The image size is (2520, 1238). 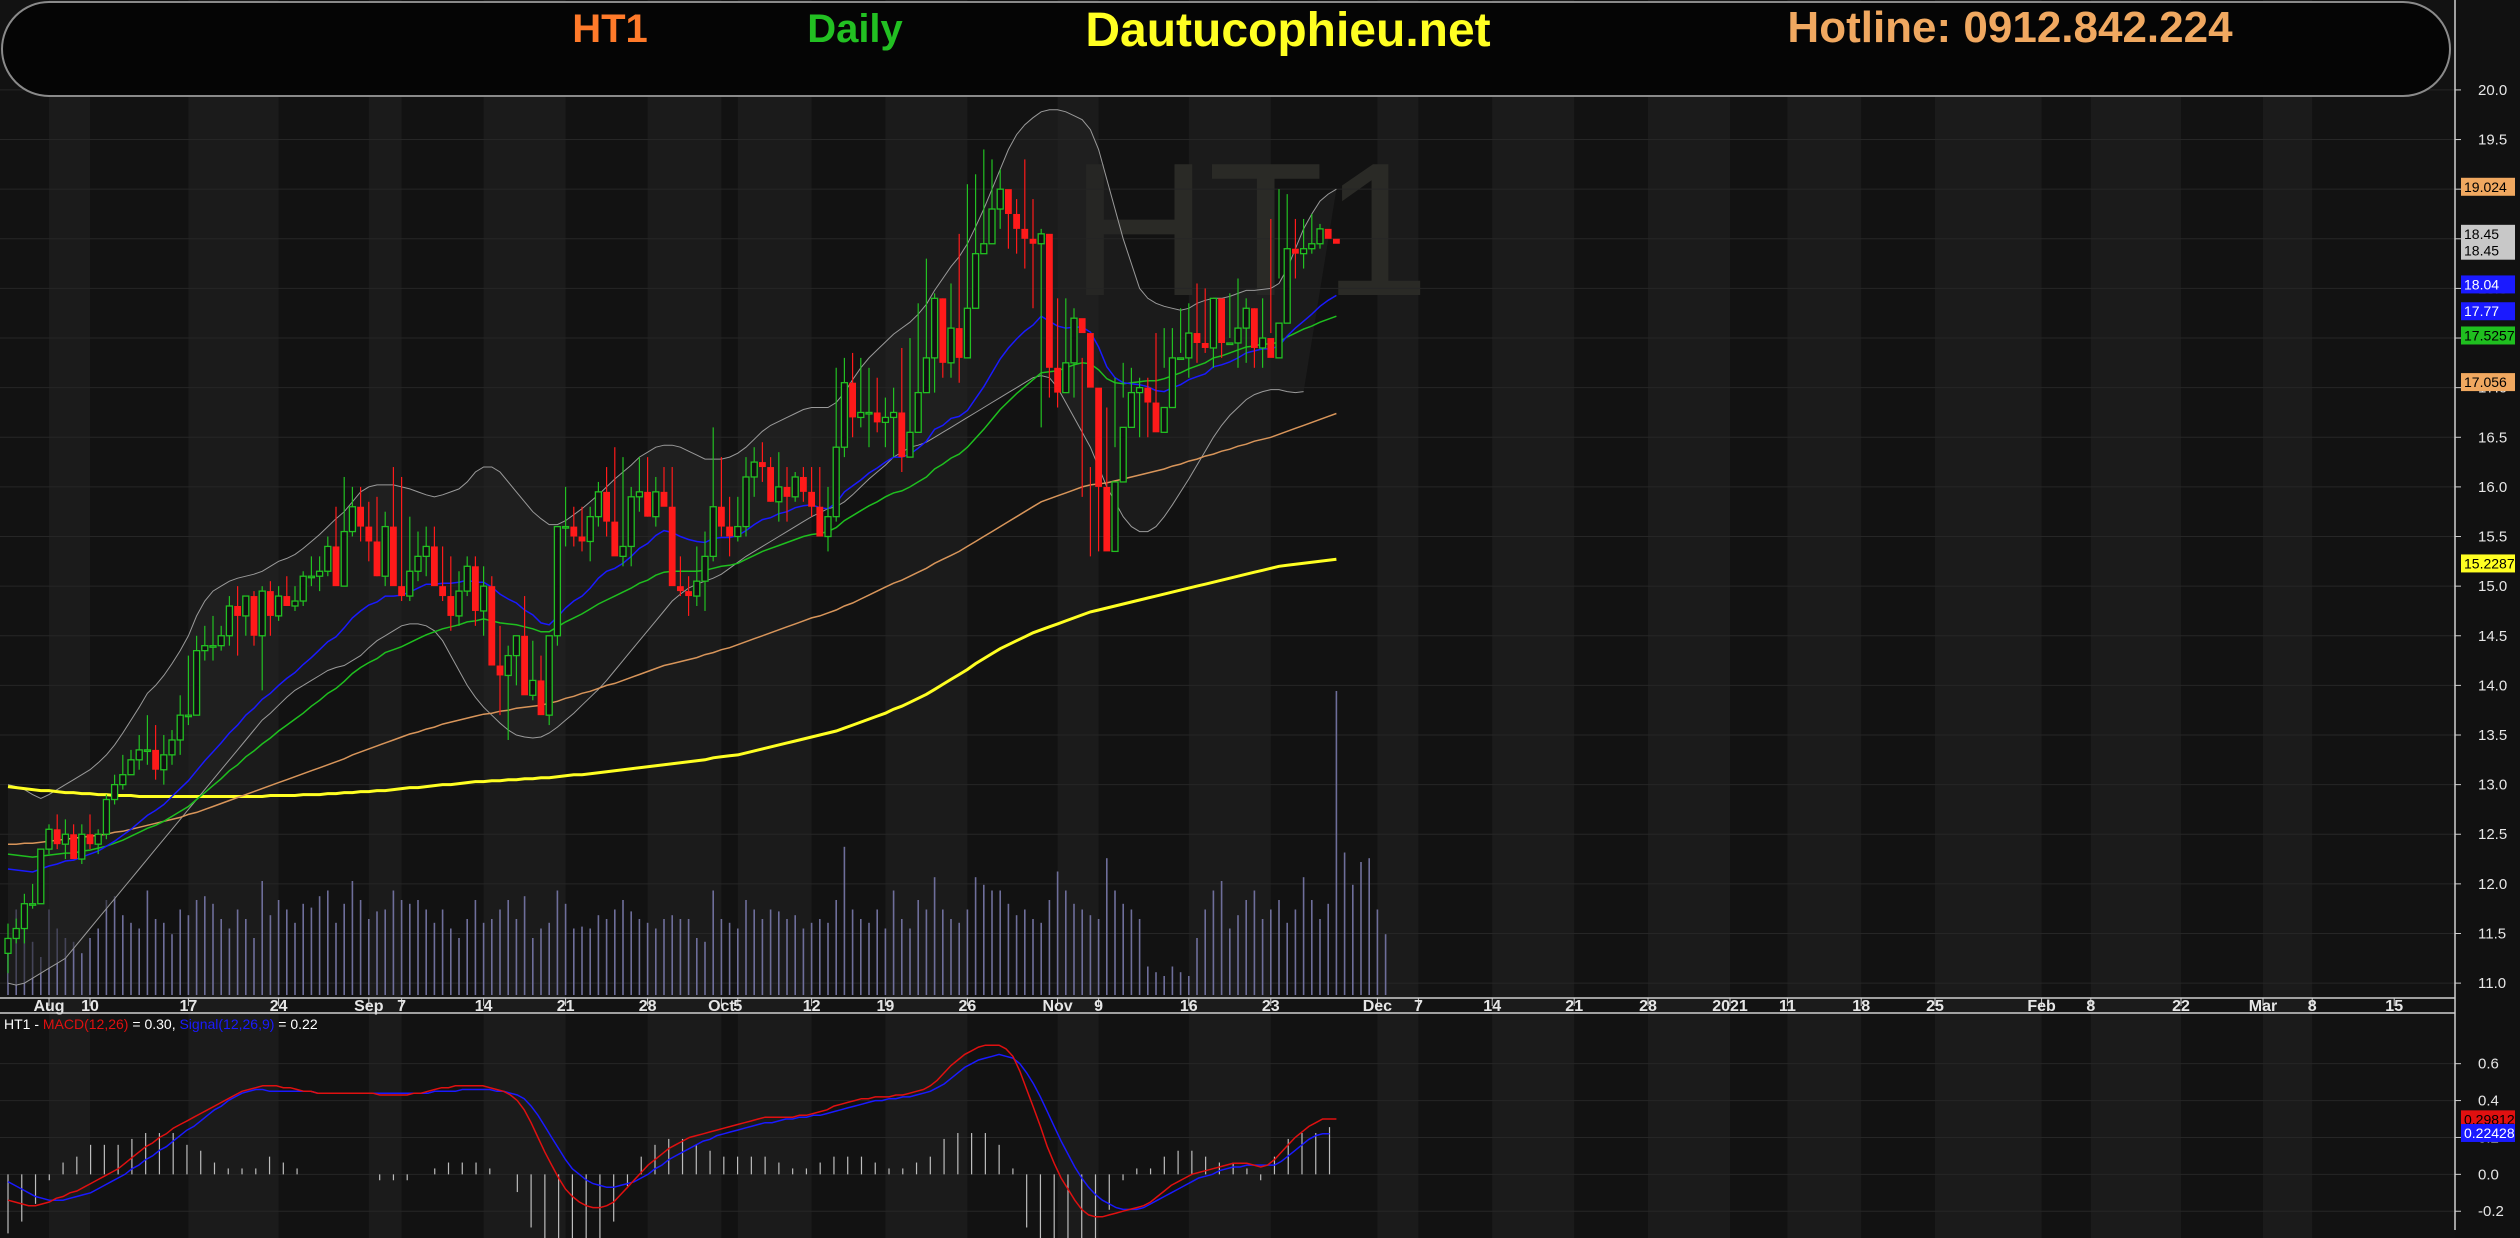 I want to click on price-tag-label: 18.45, so click(x=2481, y=234).